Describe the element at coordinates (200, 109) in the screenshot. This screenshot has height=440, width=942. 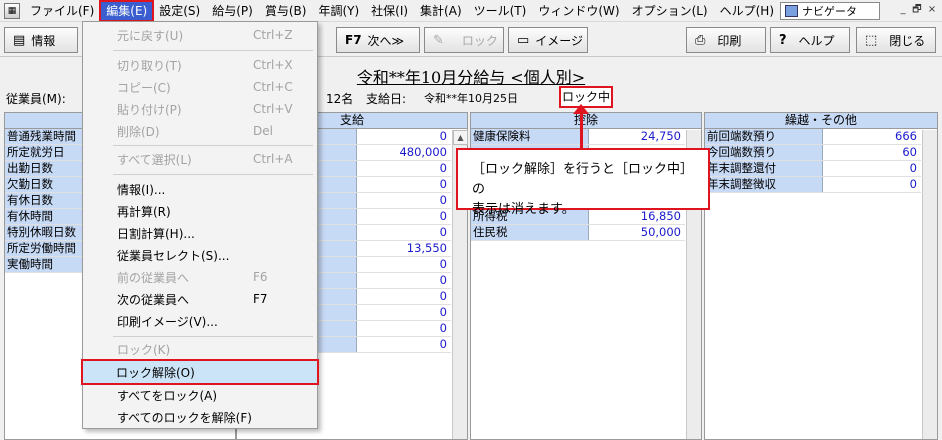
I see `menu-item-paste: 貼り付け(P) Ctrl+V` at that location.